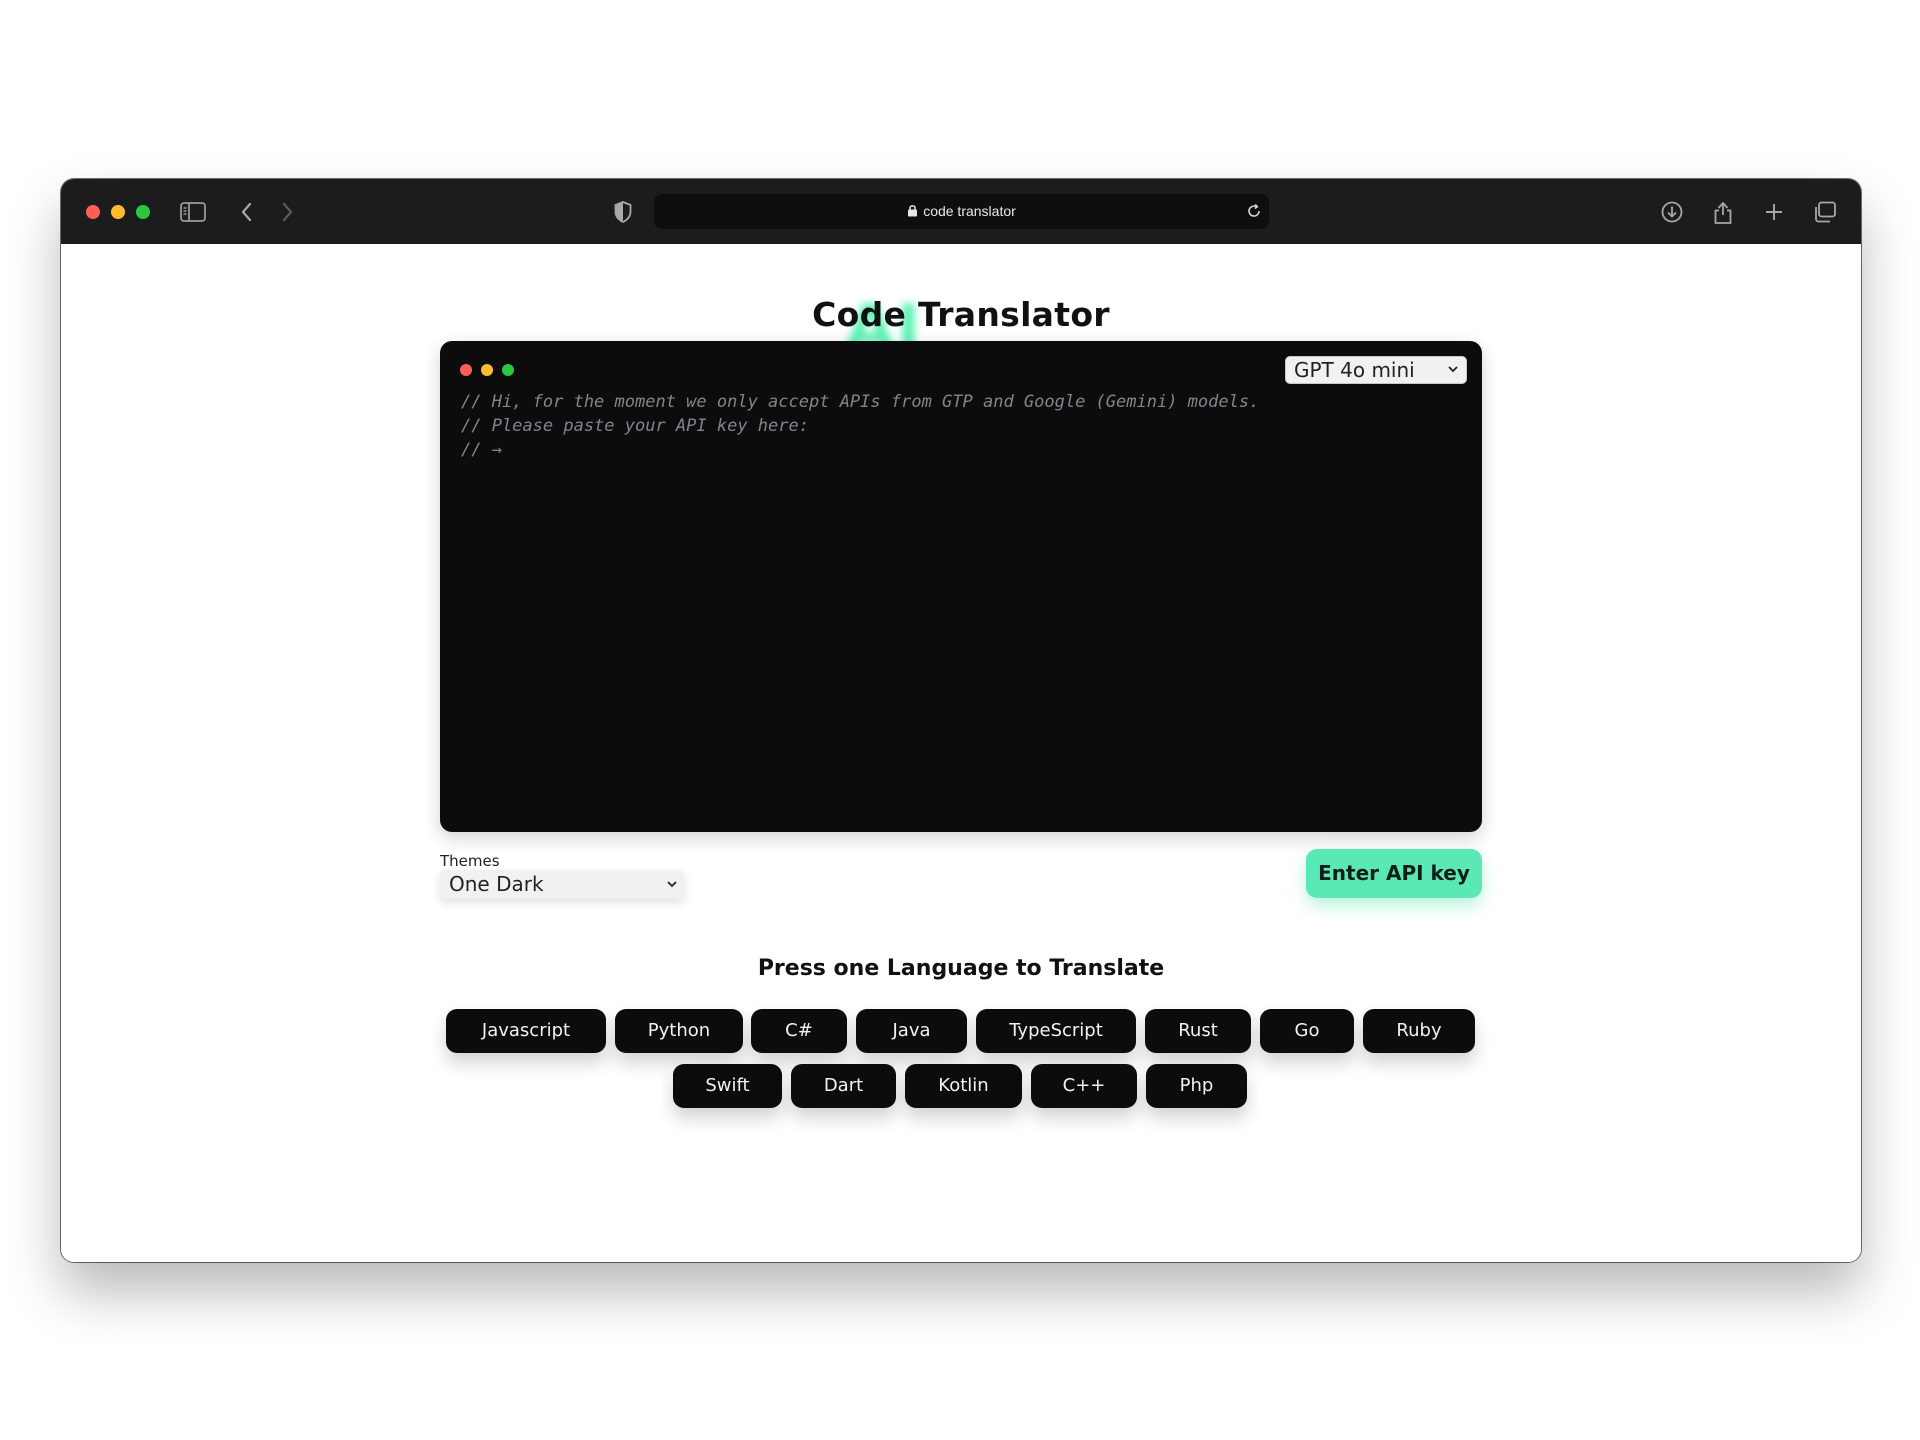  I want to click on model-select-value: GPT 4o mini, so click(1354, 370).